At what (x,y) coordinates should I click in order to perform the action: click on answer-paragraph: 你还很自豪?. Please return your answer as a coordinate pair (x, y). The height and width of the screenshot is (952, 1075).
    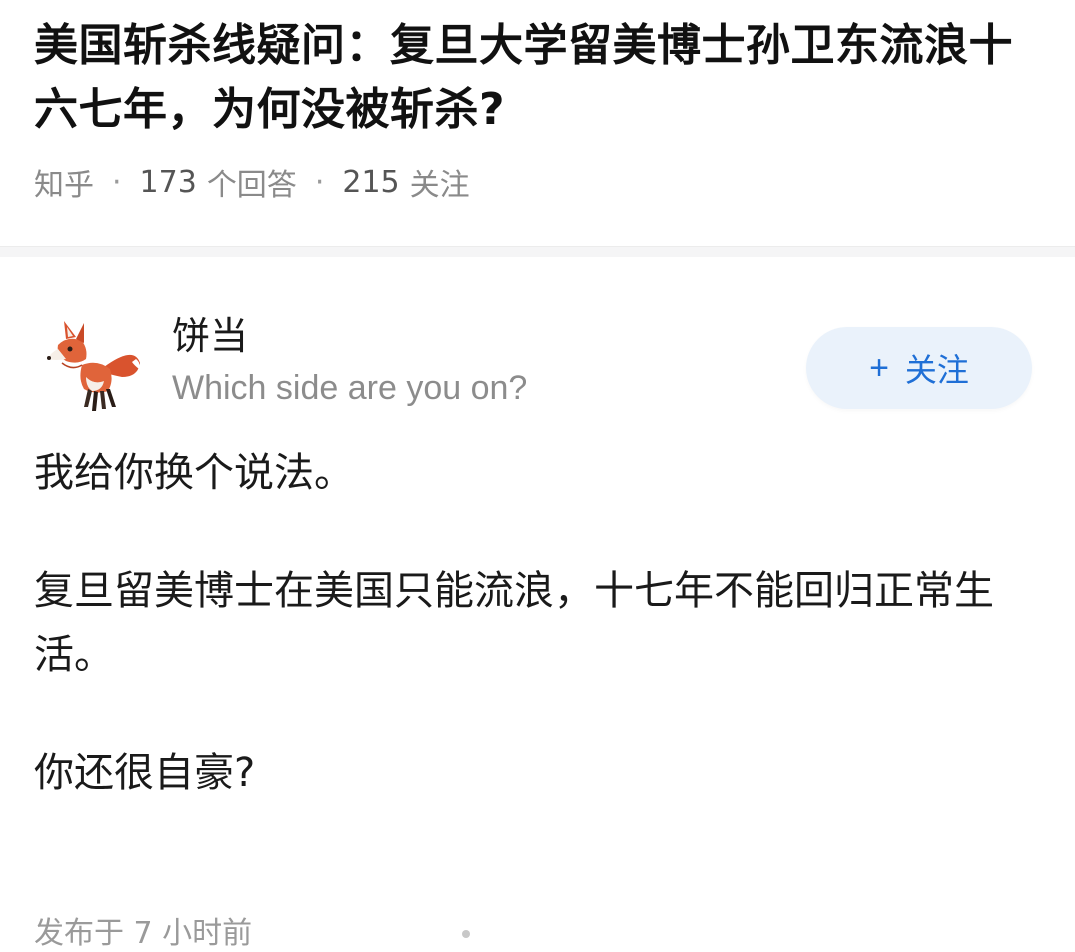
    Looking at the image, I should click on (145, 773).